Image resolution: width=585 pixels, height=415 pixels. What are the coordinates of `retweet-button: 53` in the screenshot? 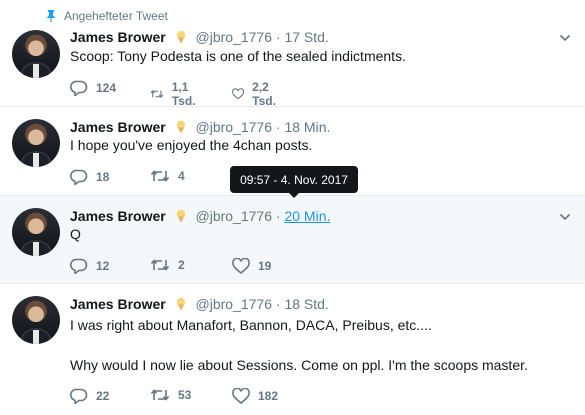 It's located at (170, 395).